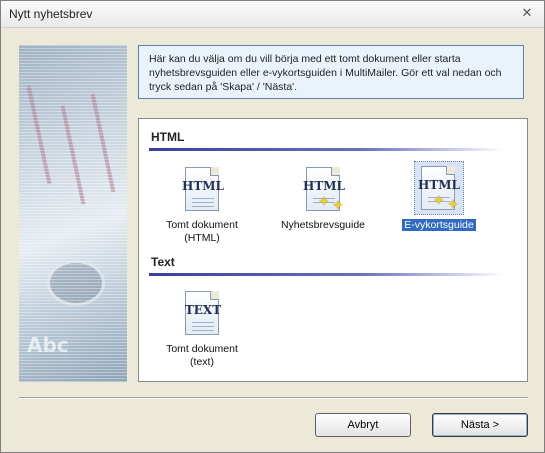 Image resolution: width=545 pixels, height=453 pixels. What do you see at coordinates (363, 425) in the screenshot?
I see `cancel-button: Avbryt` at bounding box center [363, 425].